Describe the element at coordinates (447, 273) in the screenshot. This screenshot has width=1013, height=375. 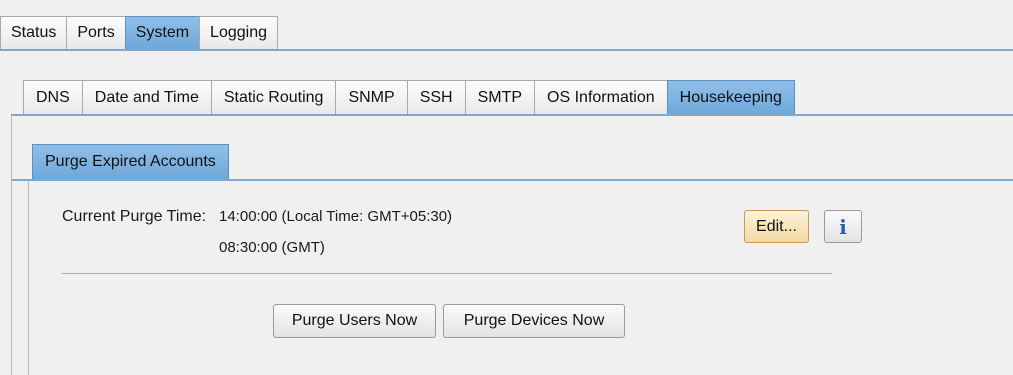
I see `divider` at that location.